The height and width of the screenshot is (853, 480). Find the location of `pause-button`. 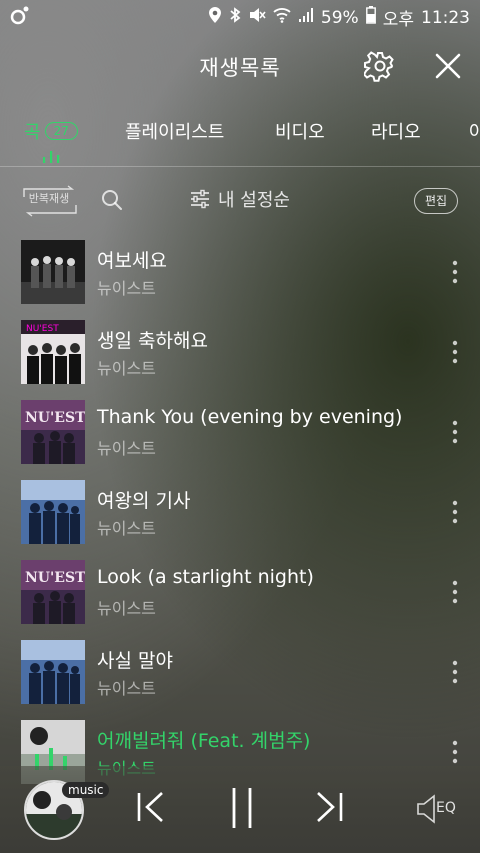

pause-button is located at coordinates (242, 810).